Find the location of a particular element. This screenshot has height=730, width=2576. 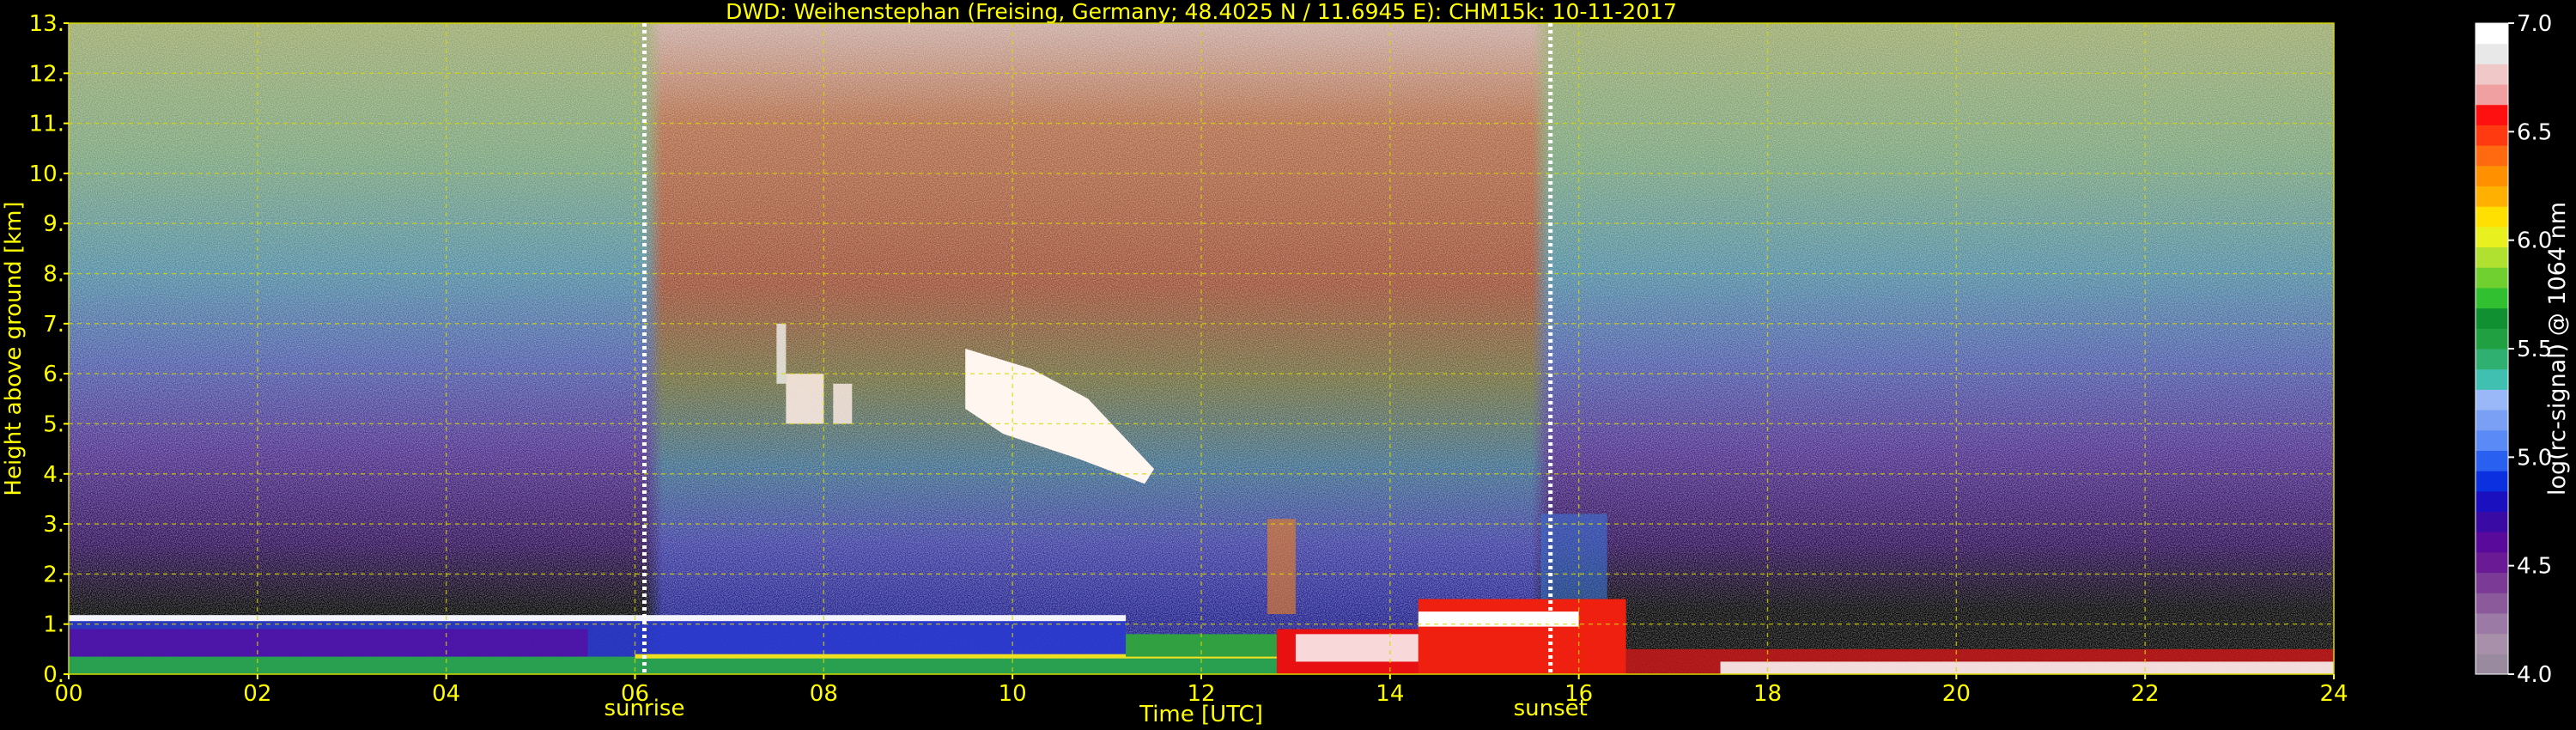

y-tick-label: 13. is located at coordinates (46, 24).